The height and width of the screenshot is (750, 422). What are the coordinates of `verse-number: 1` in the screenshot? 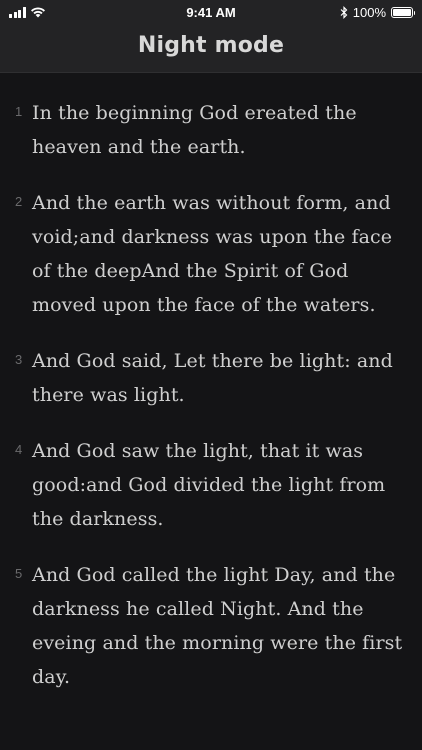 It's located at (19, 111).